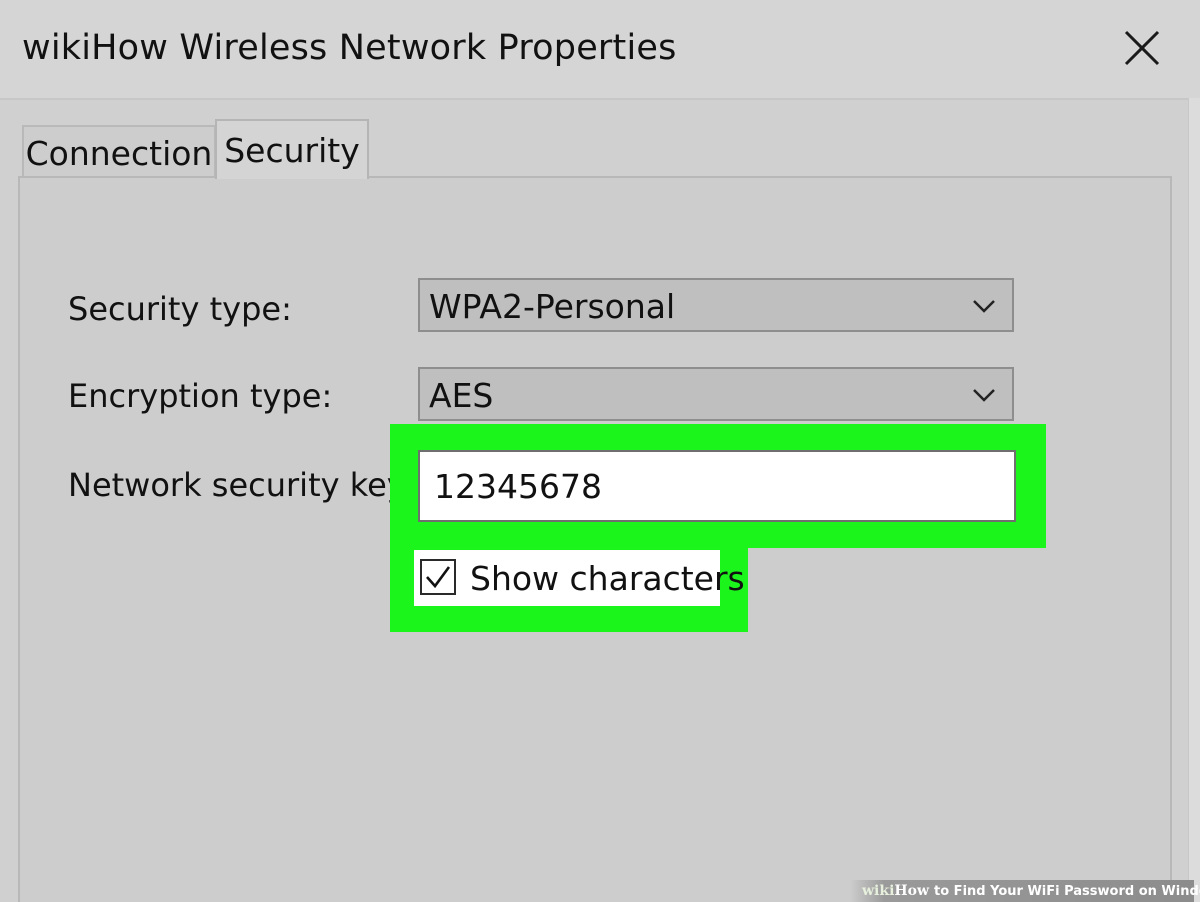  Describe the element at coordinates (1194, 500) in the screenshot. I see `scrollbar-edge` at that location.